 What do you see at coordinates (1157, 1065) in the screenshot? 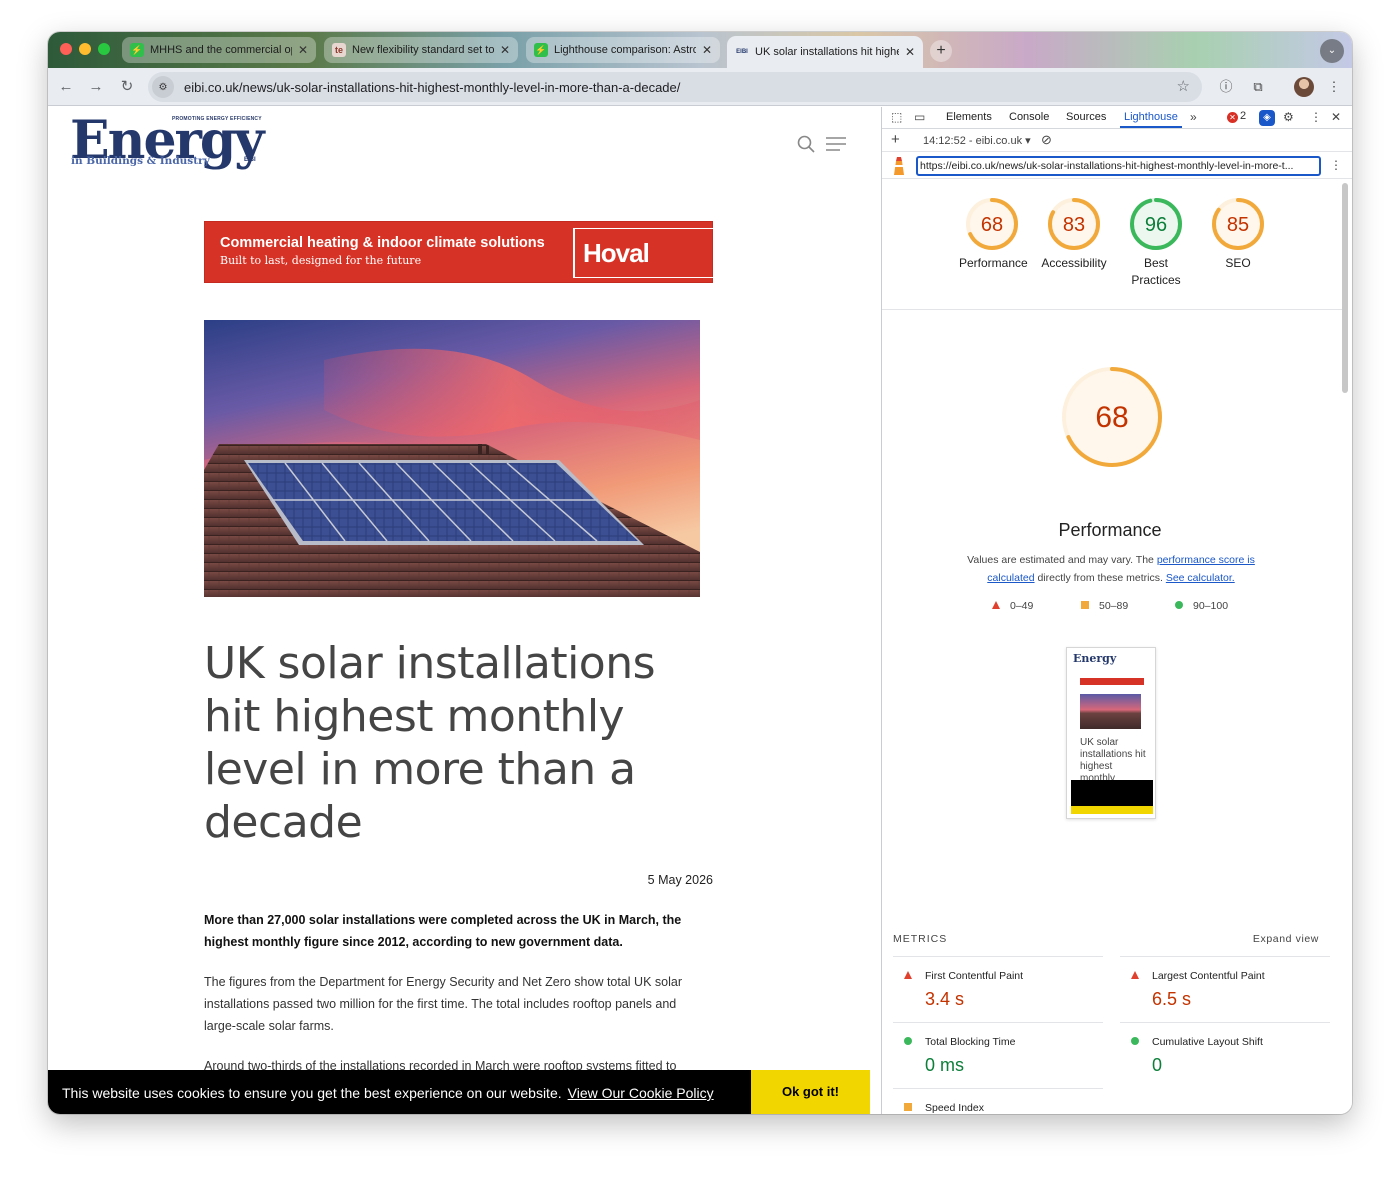
I see `metric-value: 0` at bounding box center [1157, 1065].